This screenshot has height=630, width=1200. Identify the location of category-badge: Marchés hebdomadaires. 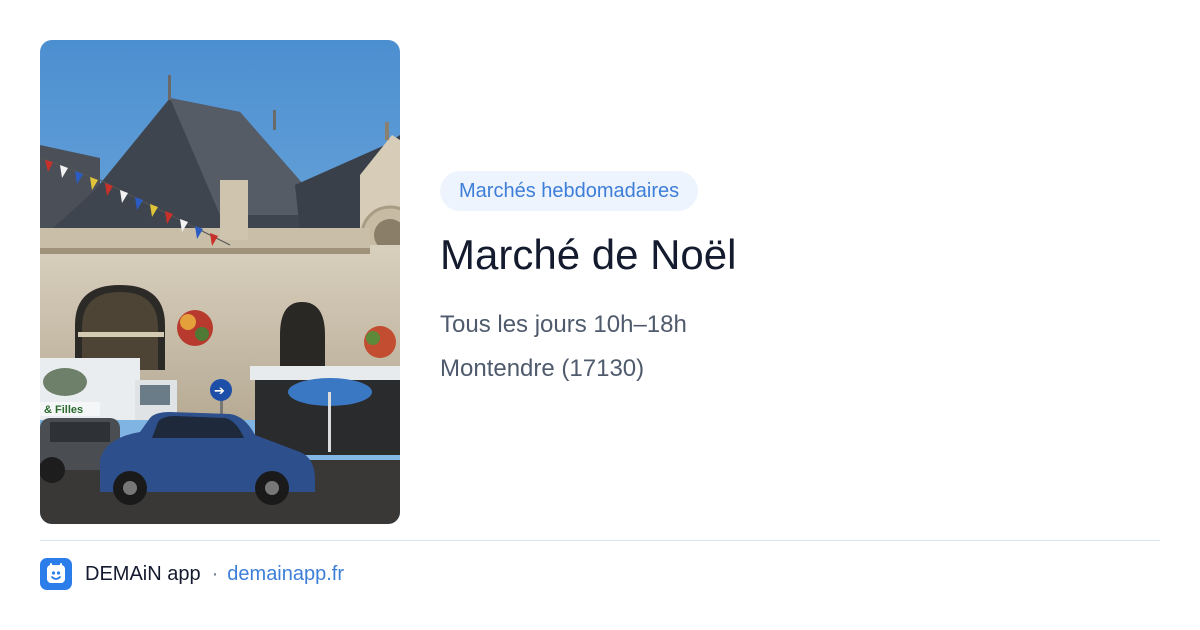
(569, 191).